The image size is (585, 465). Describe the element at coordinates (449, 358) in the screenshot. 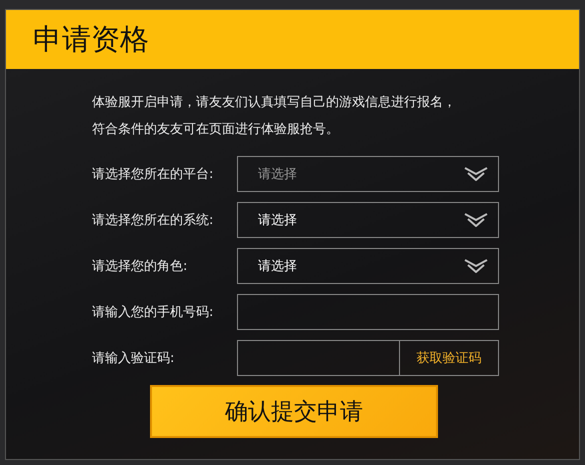

I see `get-code-button: 获取验证码` at that location.